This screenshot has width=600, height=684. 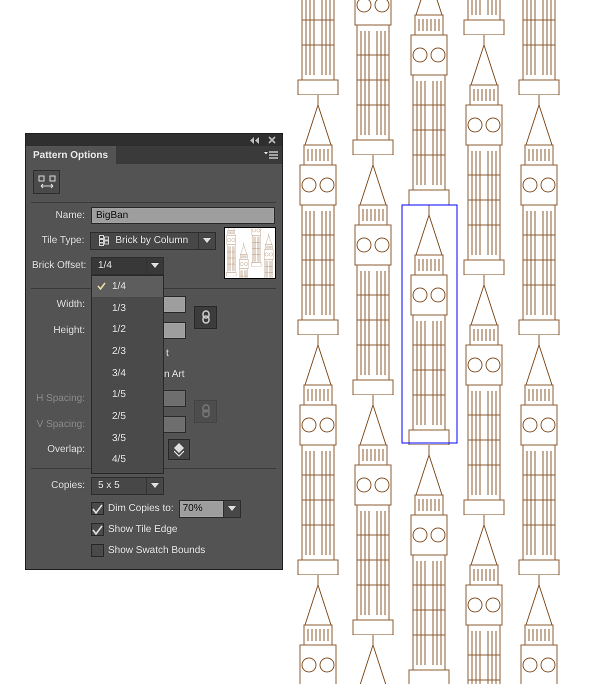 I want to click on checkbox-label: n Art, so click(x=174, y=374).